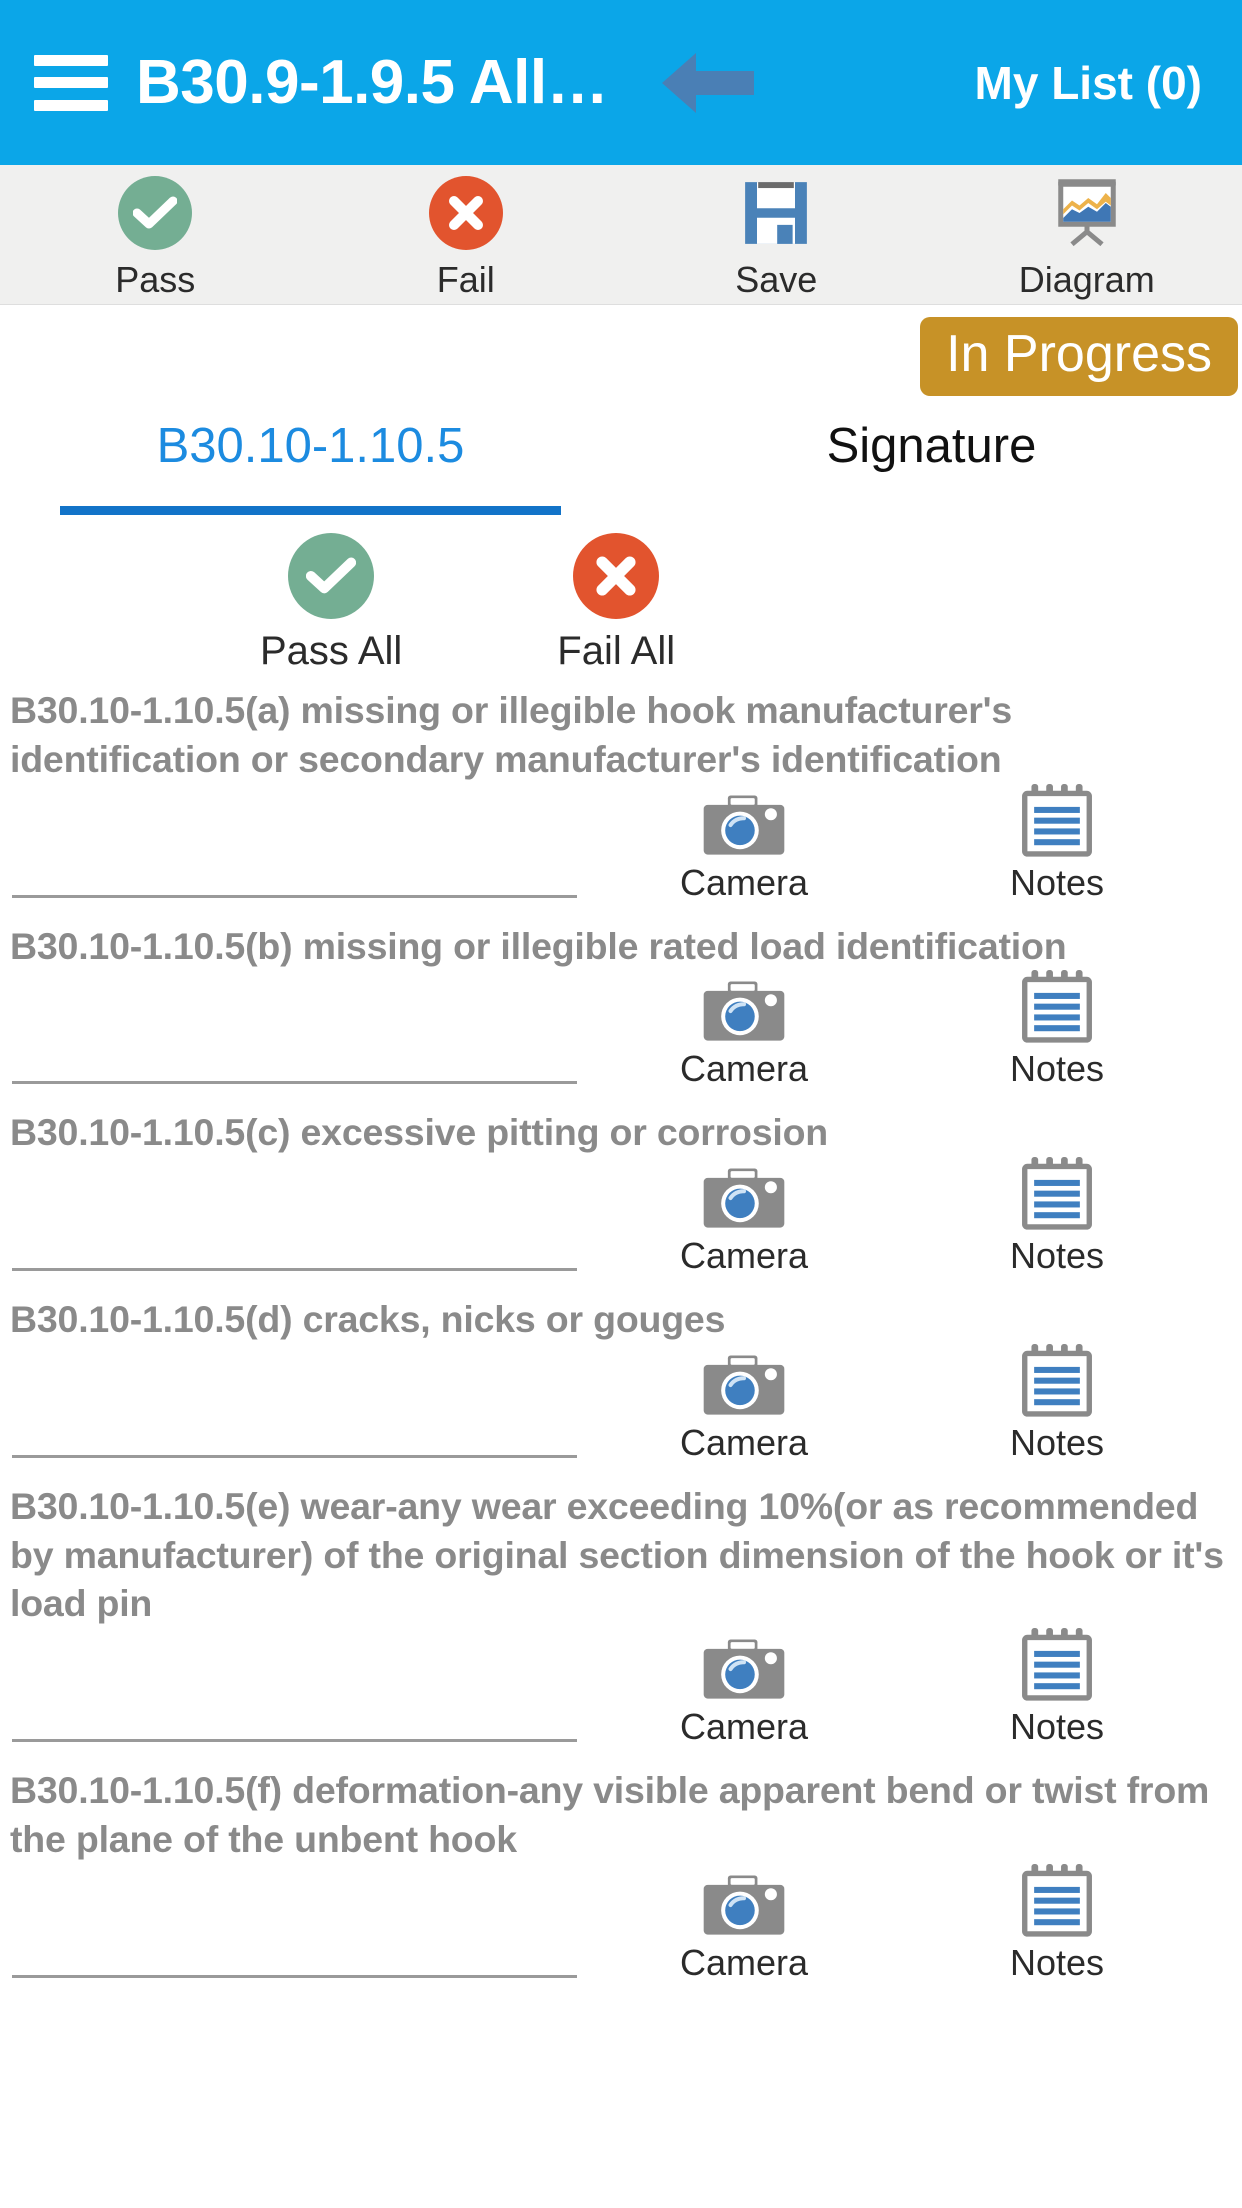  I want to click on hamburger-menu-icon, so click(71, 82).